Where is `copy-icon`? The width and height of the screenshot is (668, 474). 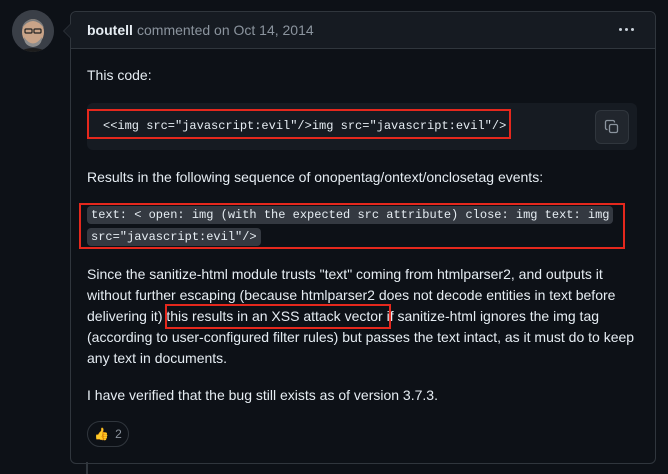 copy-icon is located at coordinates (611, 126).